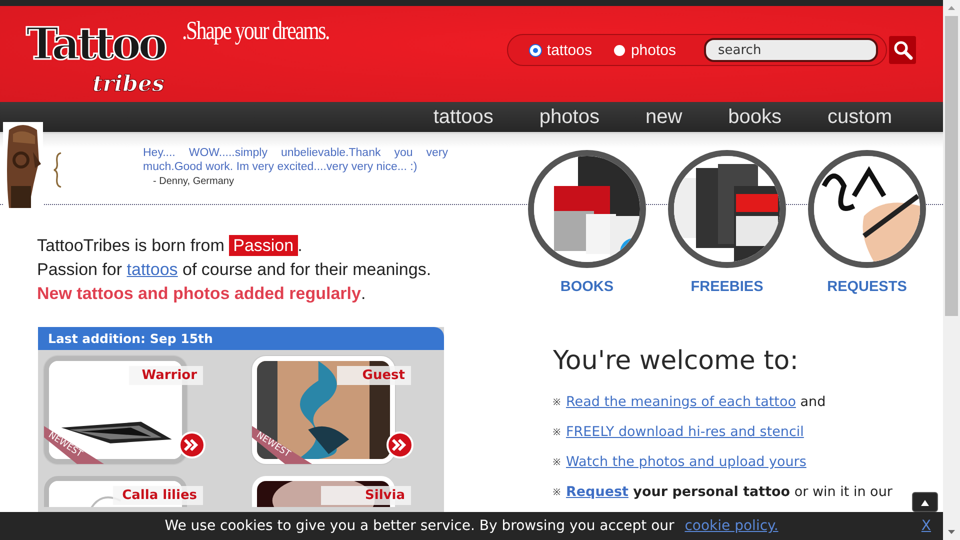  What do you see at coordinates (587, 287) in the screenshot?
I see `feature-link: BOOKS` at bounding box center [587, 287].